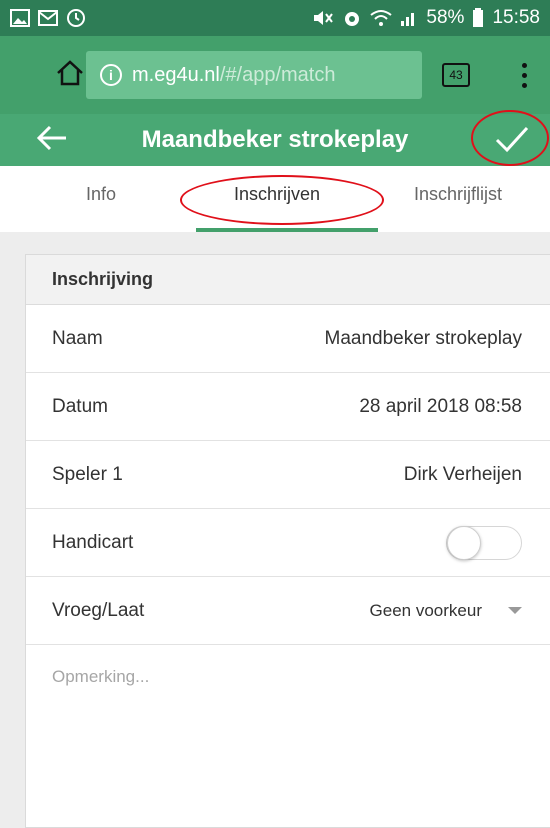  Describe the element at coordinates (48, 18) in the screenshot. I see `mail-icon` at that location.